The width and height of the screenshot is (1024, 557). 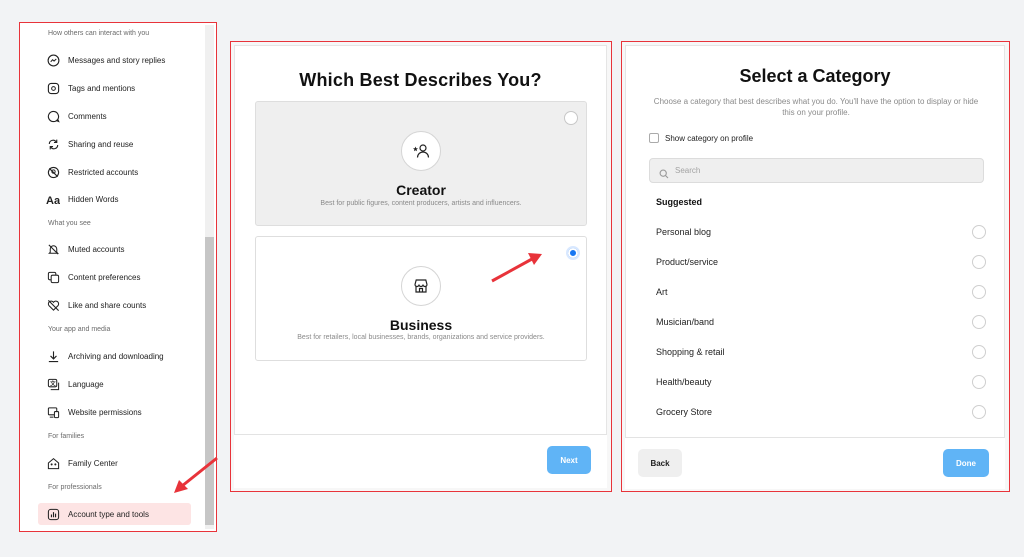 What do you see at coordinates (103, 172) in the screenshot?
I see `menu-item-label: Restricted accounts` at bounding box center [103, 172].